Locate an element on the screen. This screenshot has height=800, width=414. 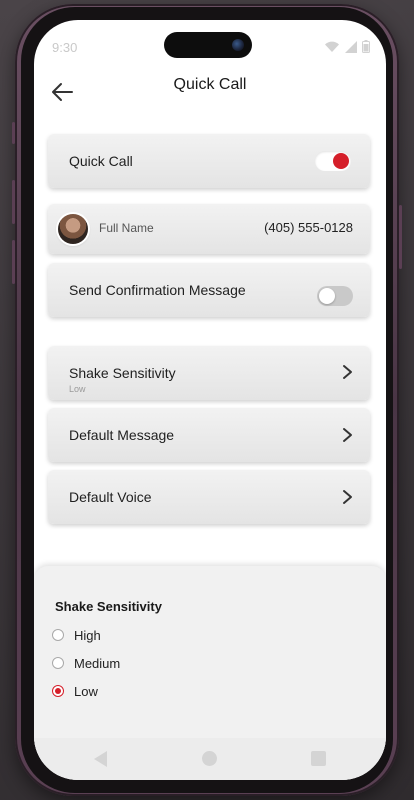
contact-phone: (405) 555-0128 is located at coordinates (308, 227).